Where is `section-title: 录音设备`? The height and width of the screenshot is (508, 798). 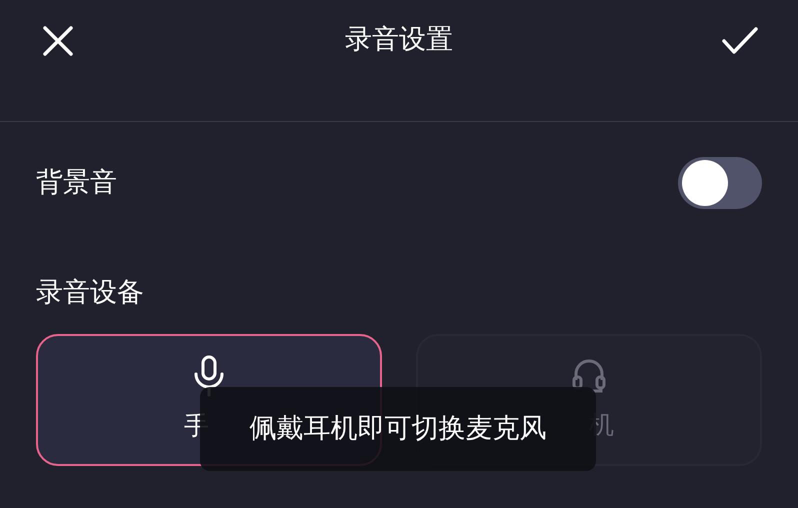 section-title: 录音设备 is located at coordinates (90, 293).